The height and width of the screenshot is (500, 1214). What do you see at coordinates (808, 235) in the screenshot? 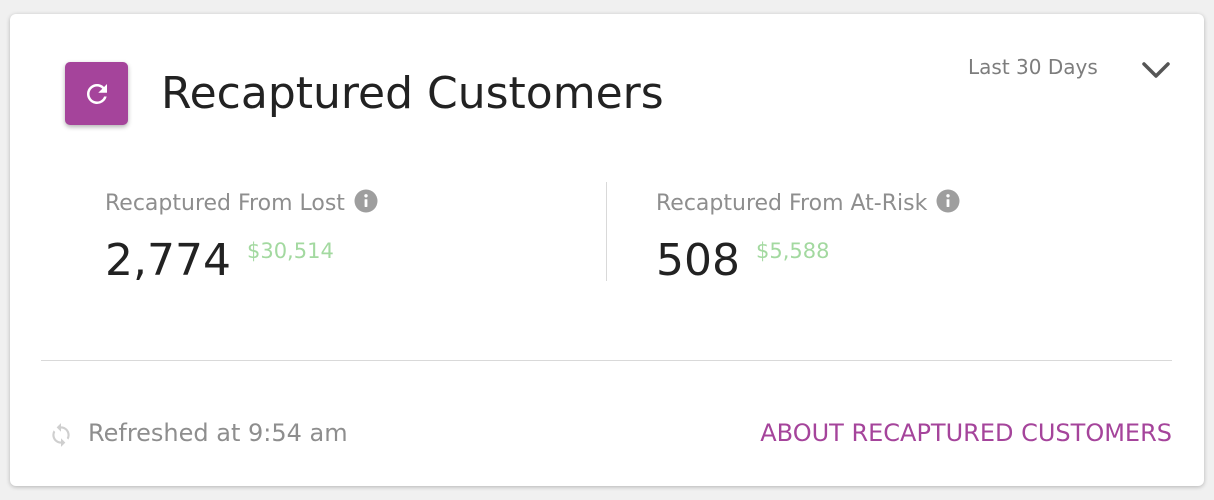
I see `stat-recaptured-from-at-risk: Recaptured From At-Risk 508 $5,588` at bounding box center [808, 235].